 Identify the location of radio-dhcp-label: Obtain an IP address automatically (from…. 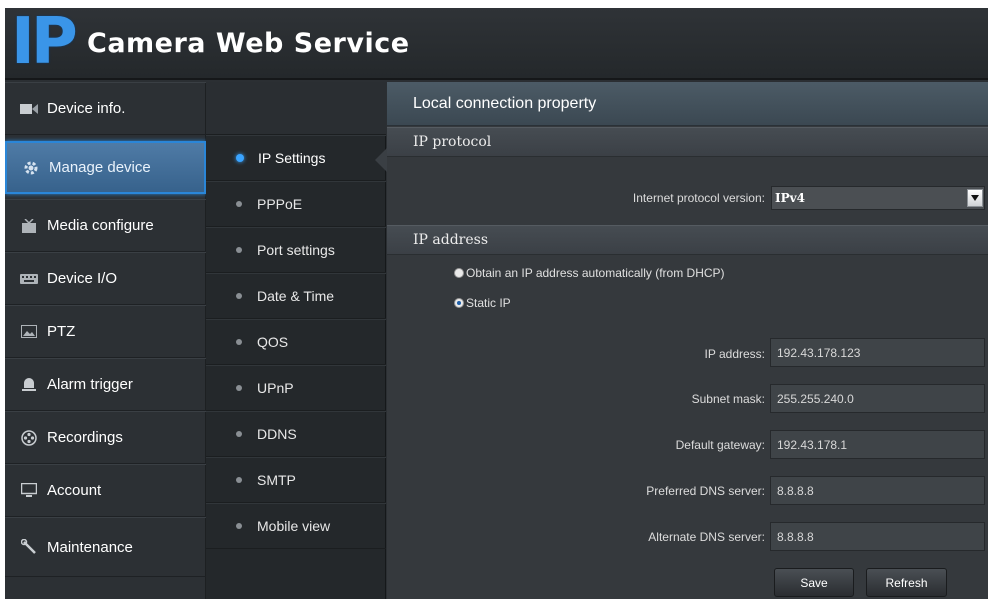
(595, 273).